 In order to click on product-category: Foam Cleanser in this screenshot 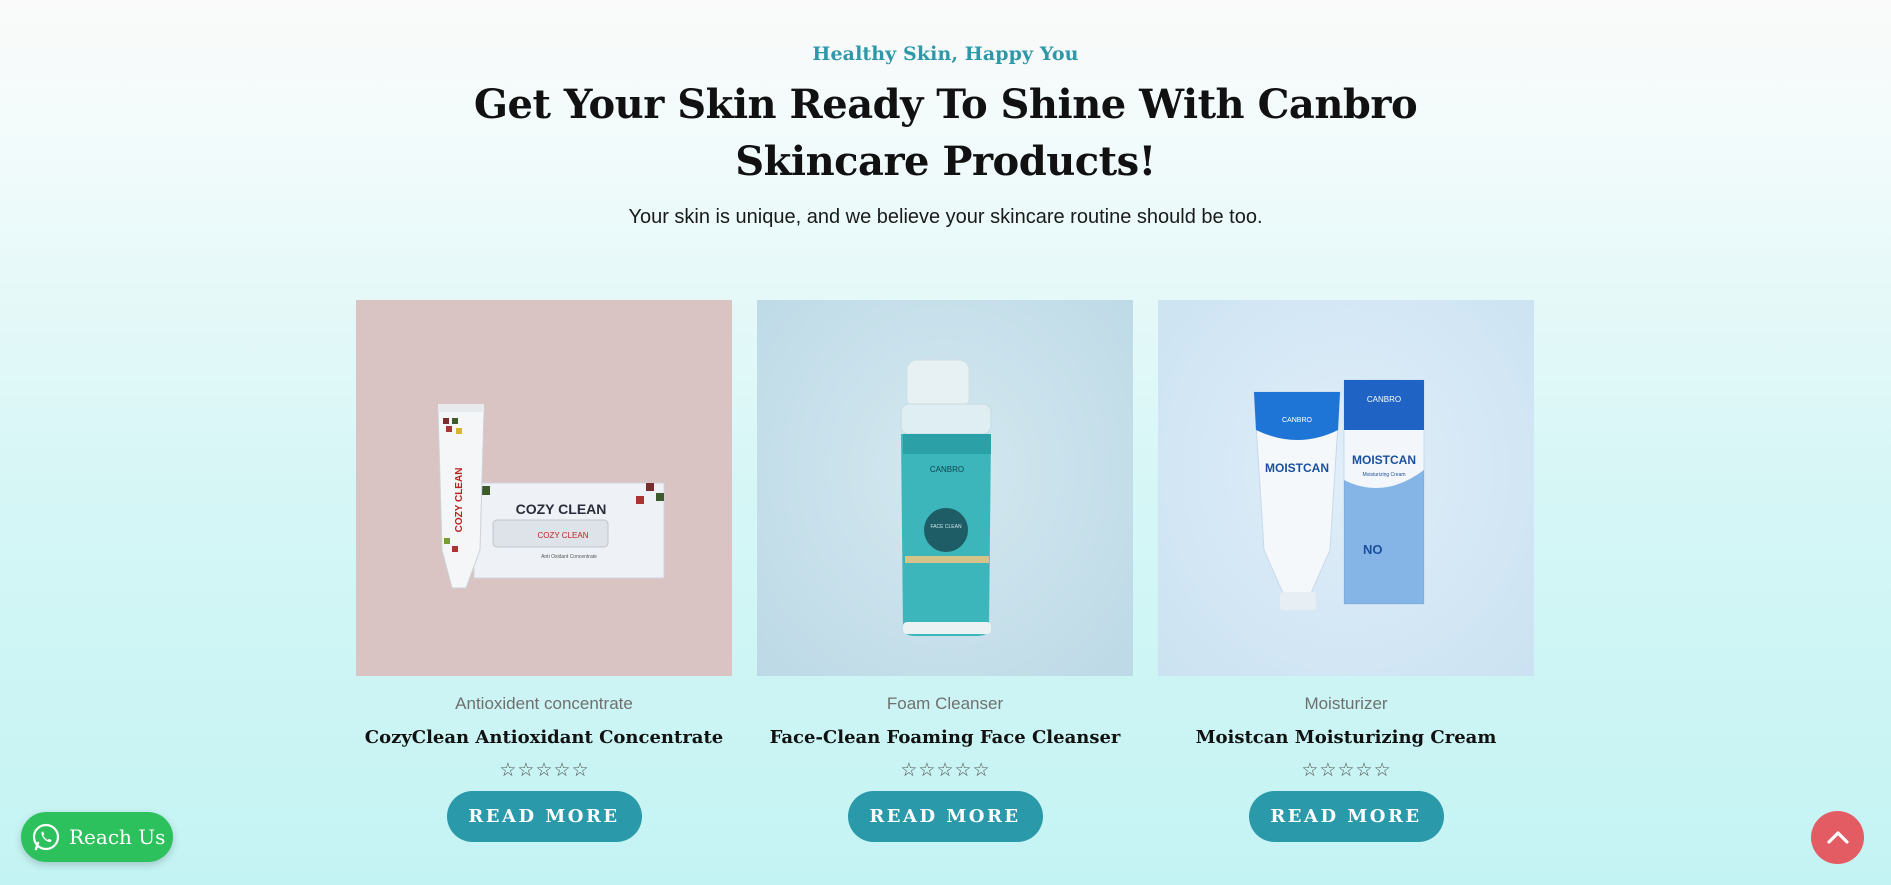, I will do `click(945, 703)`.